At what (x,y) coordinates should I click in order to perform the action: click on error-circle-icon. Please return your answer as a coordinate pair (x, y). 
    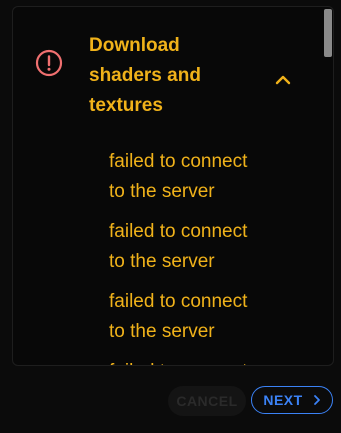
    Looking at the image, I should click on (49, 63).